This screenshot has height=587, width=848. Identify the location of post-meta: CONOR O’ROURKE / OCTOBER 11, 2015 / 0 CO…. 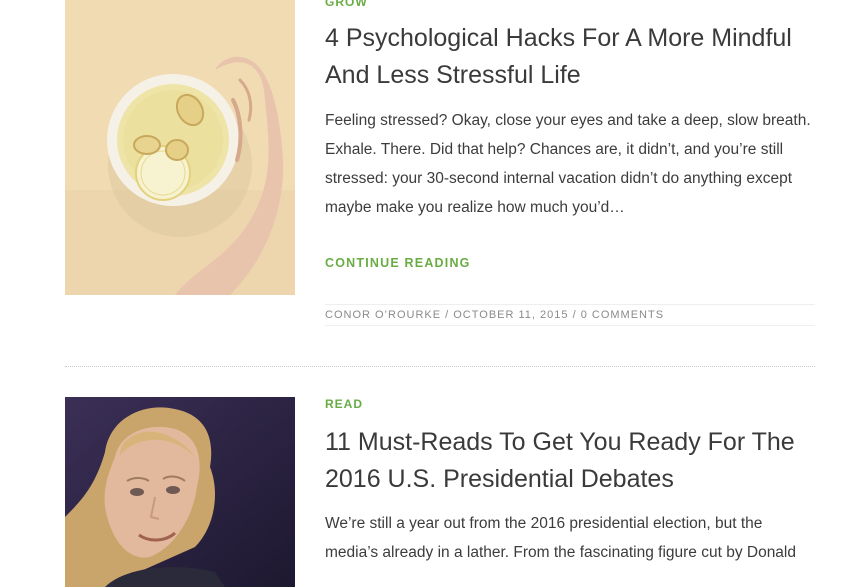
(570, 315).